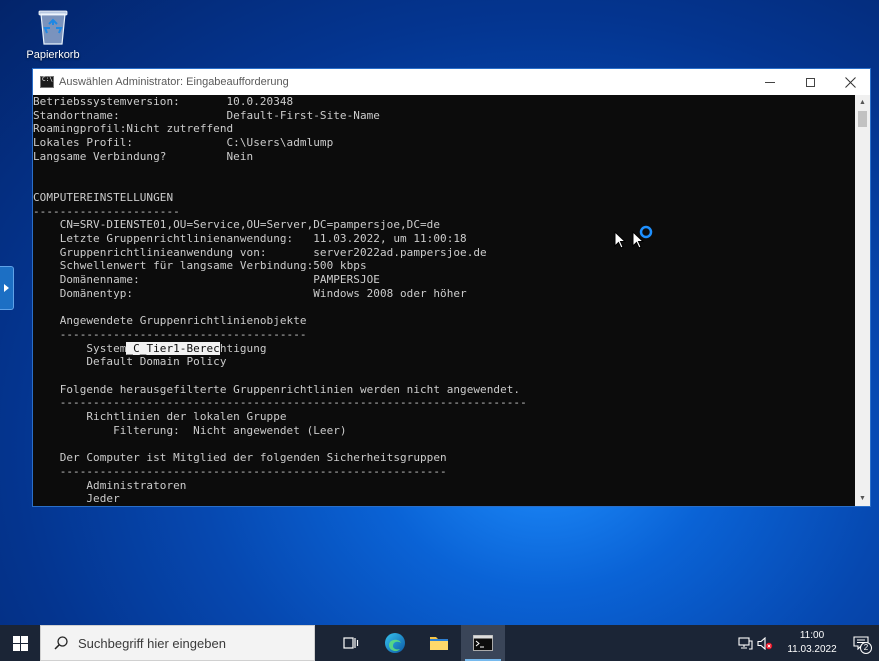 The image size is (879, 661). Describe the element at coordinates (620, 240) in the screenshot. I see `mouse-pointer-icon` at that location.